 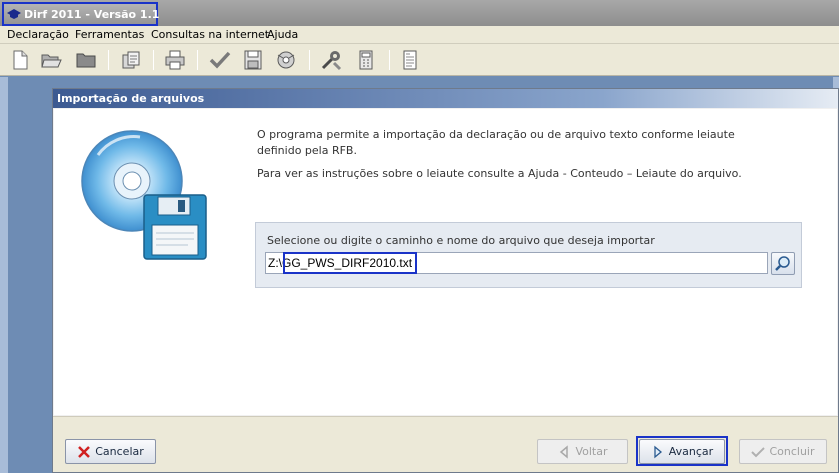 What do you see at coordinates (286, 60) in the screenshot?
I see `transmit-icon` at bounding box center [286, 60].